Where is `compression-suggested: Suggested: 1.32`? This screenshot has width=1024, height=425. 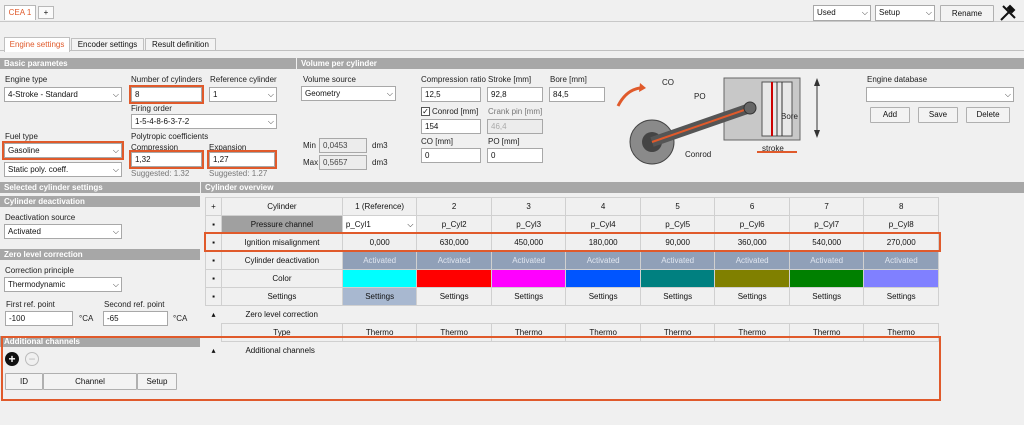
compression-suggested: Suggested: 1.32 is located at coordinates (160, 173).